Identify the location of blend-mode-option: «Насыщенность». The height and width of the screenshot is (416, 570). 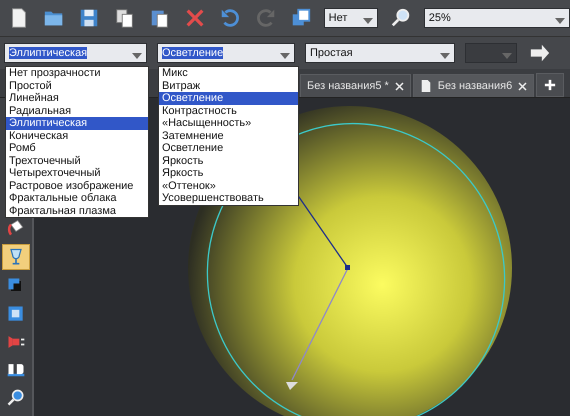
(228, 123).